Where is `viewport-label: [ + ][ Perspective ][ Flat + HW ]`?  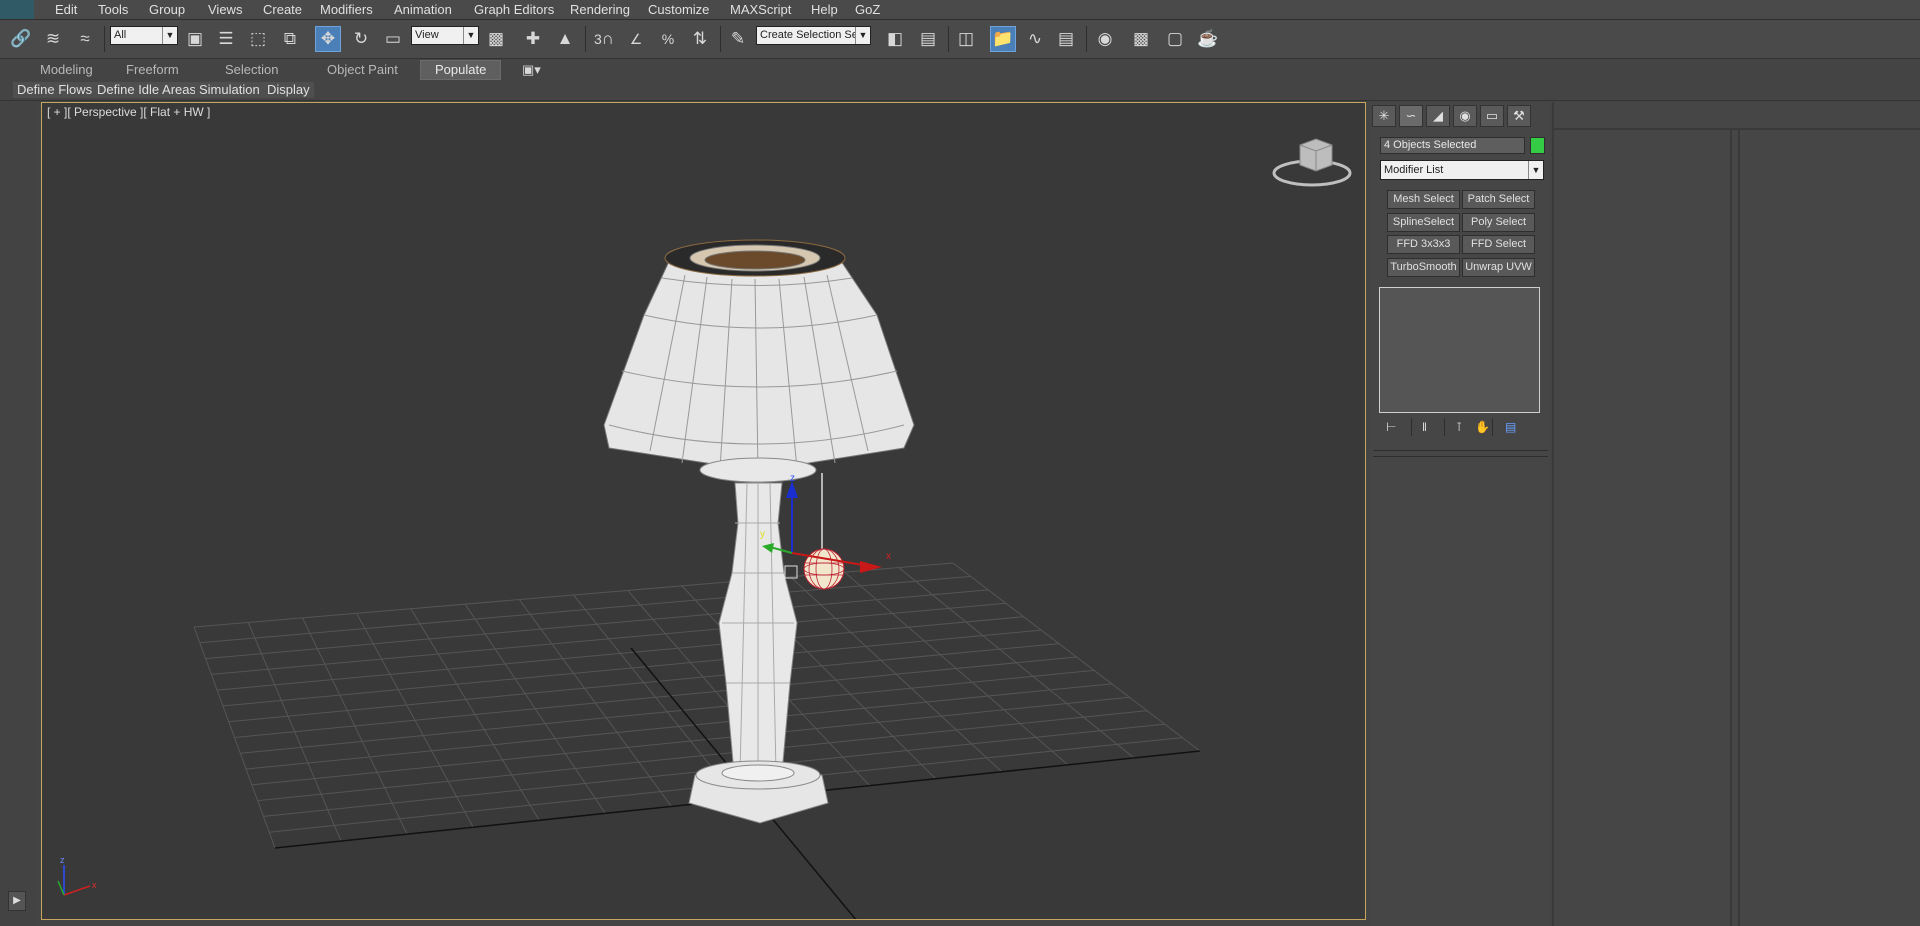
viewport-label: [ + ][ Perspective ][ Flat + HW ] is located at coordinates (128, 112).